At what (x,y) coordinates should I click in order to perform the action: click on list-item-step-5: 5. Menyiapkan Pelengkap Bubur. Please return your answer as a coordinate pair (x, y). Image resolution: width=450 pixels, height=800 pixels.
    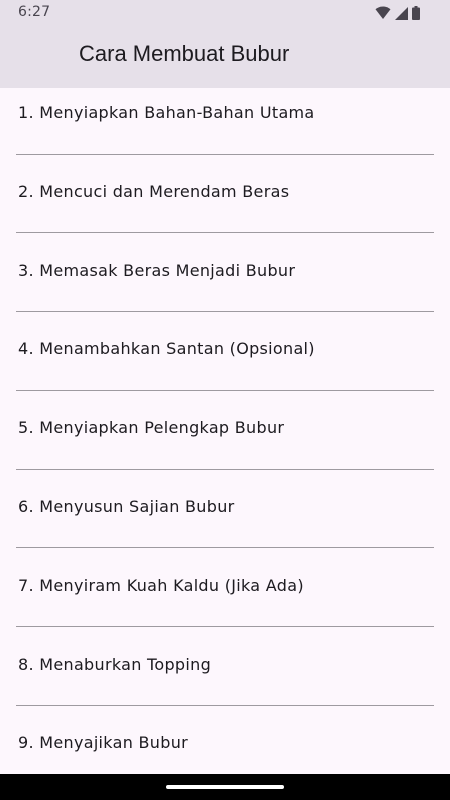
    Looking at the image, I should click on (225, 442).